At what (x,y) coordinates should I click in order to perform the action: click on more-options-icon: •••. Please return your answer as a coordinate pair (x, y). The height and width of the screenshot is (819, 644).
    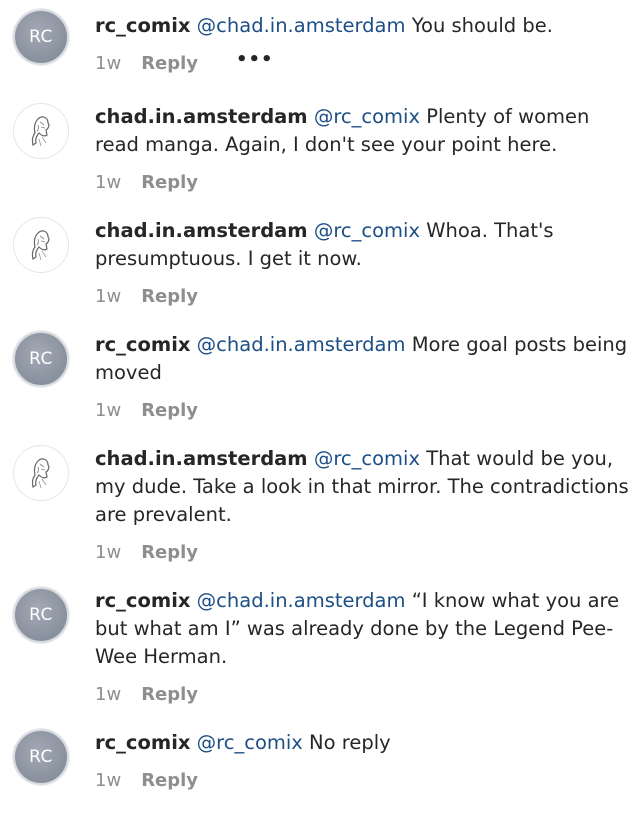
    Looking at the image, I should click on (255, 59).